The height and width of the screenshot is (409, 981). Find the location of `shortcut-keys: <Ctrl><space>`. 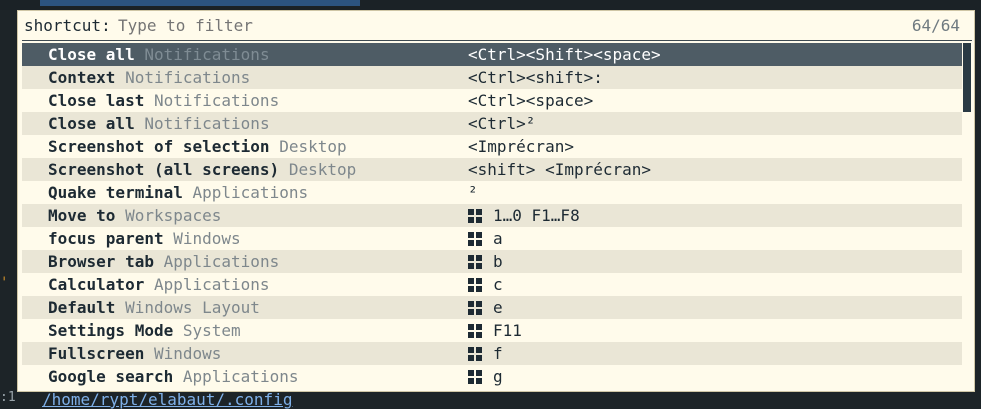

shortcut-keys: <Ctrl><space> is located at coordinates (530, 100).